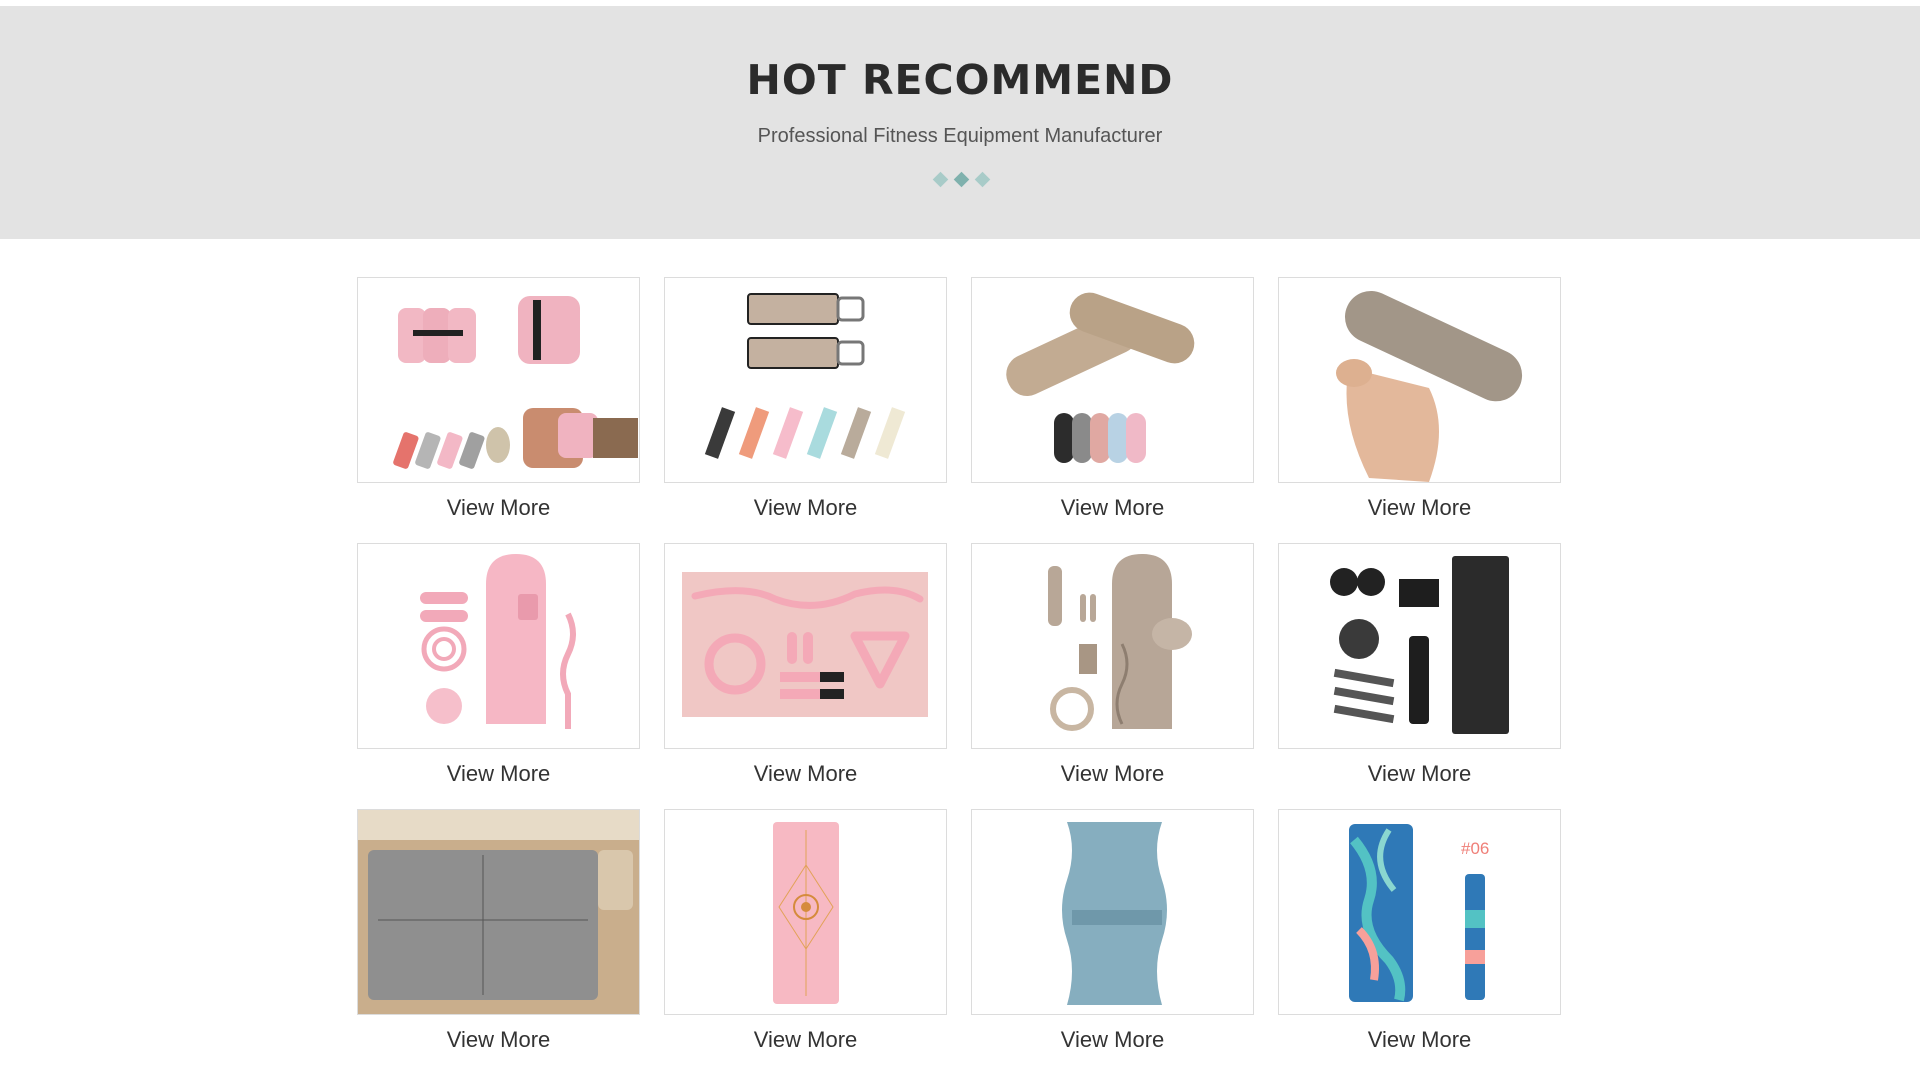 Image resolution: width=1920 pixels, height=1080 pixels. What do you see at coordinates (1120, 642) in the screenshot?
I see `taupe-pilates-icon` at bounding box center [1120, 642].